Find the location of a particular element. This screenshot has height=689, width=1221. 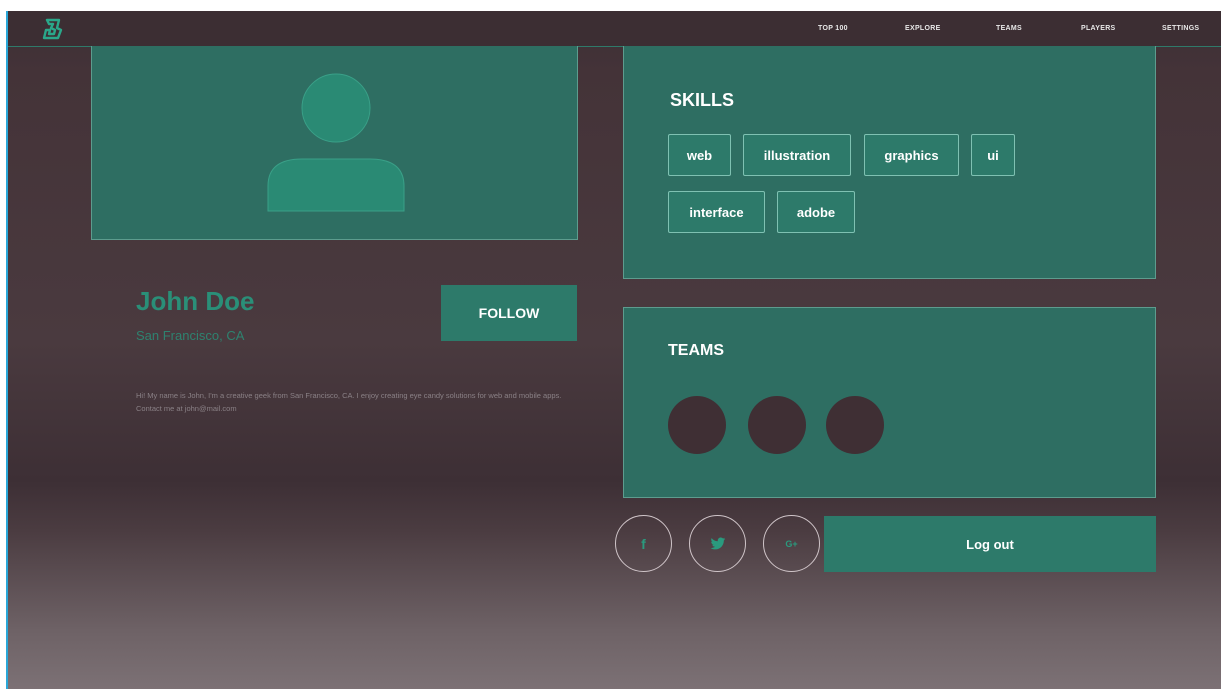

nav-item-explore: EXPLORE is located at coordinates (923, 28).